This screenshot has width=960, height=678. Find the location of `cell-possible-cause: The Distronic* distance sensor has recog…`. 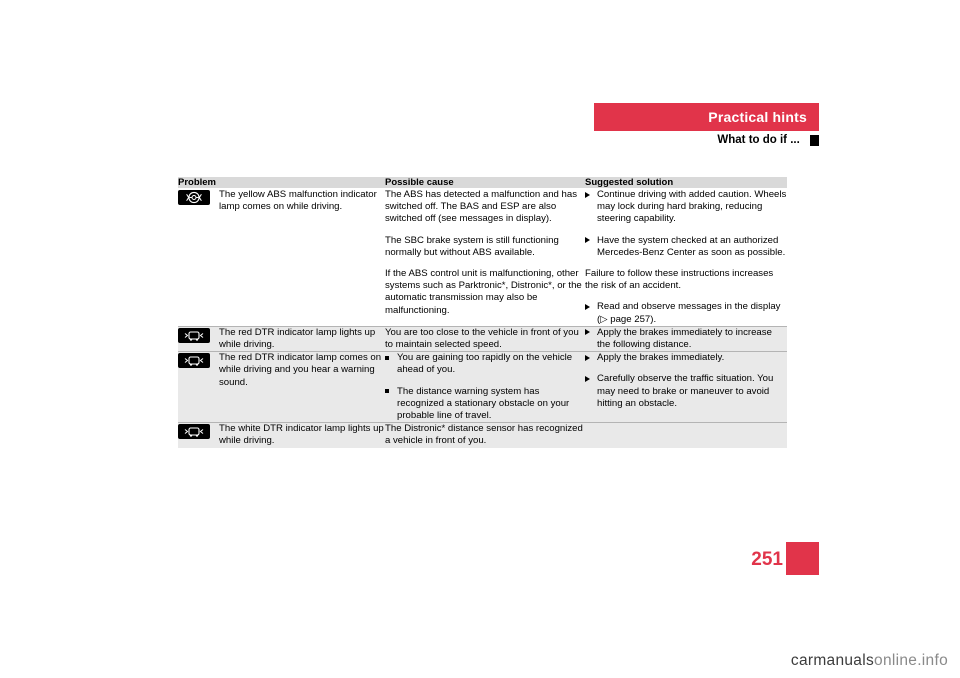

cell-possible-cause: The Distronic* distance sensor has recog… is located at coordinates (485, 435).